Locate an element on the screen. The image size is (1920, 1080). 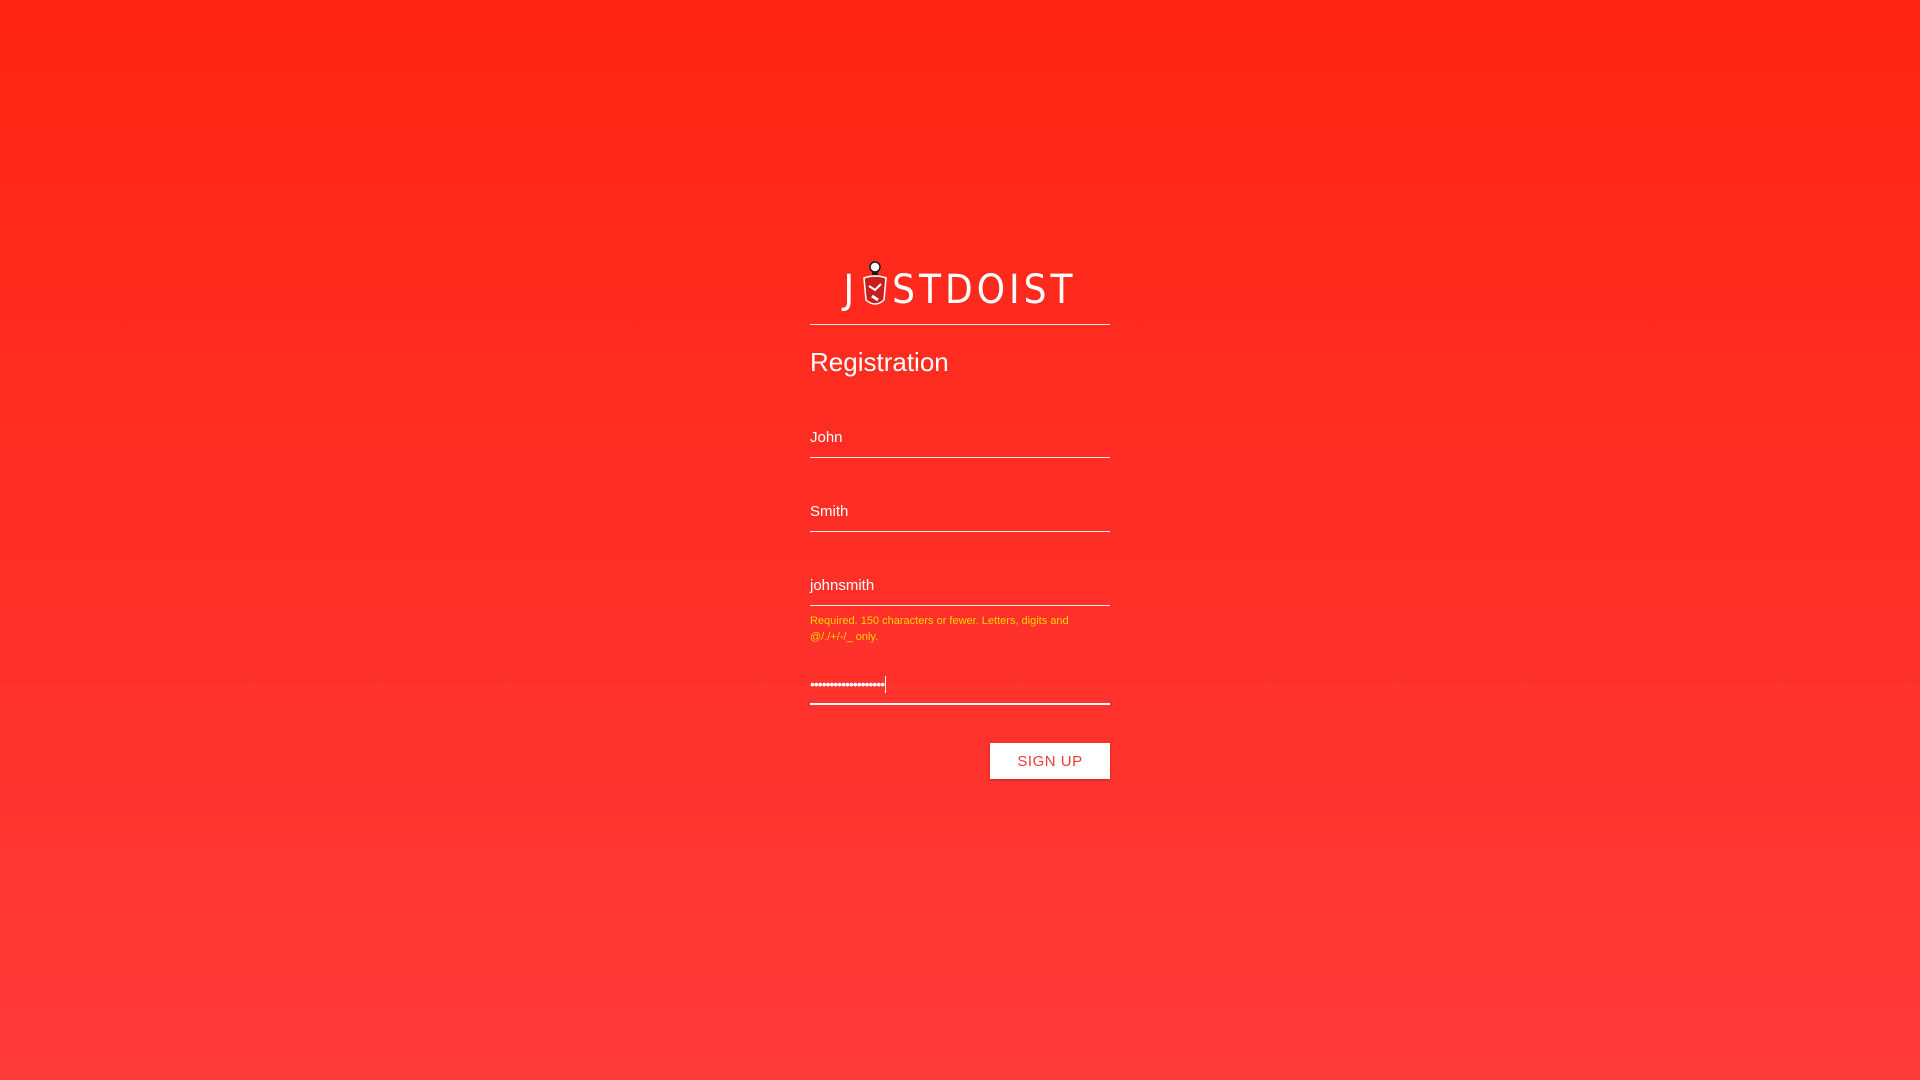
password-value: ••••••••••••••••••• is located at coordinates (847, 684).